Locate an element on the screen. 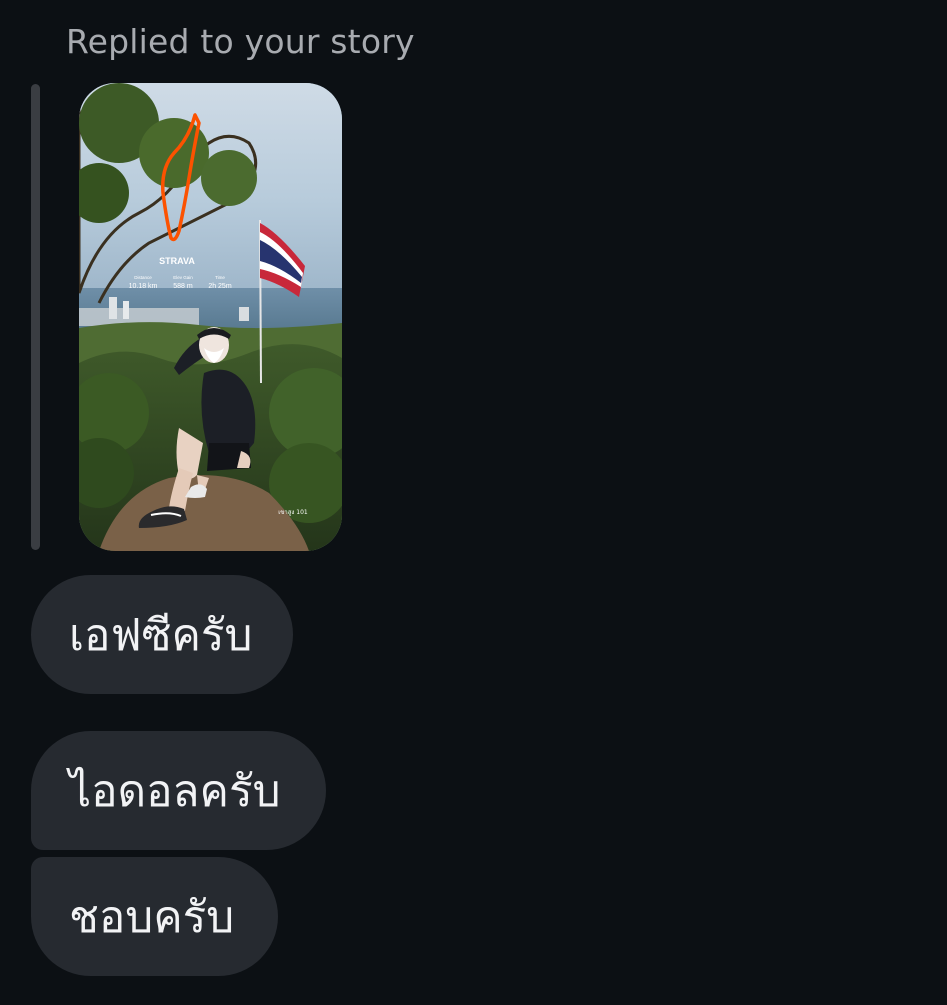 The image size is (947, 1005). story-reply-indicator-bar is located at coordinates (35, 317).